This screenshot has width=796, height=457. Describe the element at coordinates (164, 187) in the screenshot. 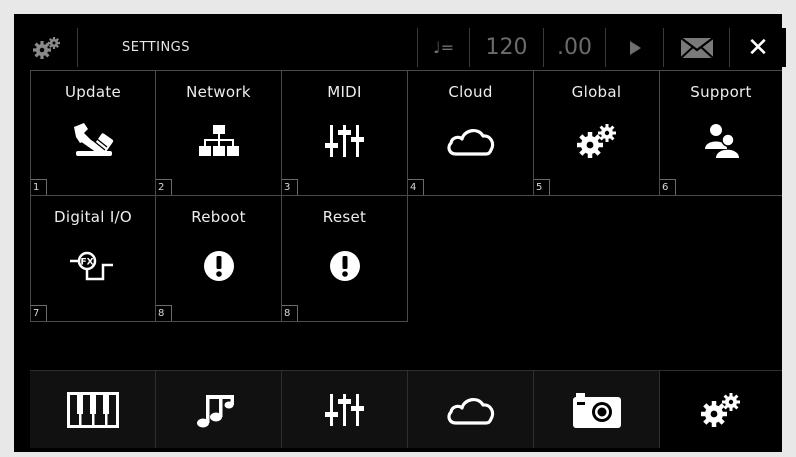

I see `tile-number: 2` at that location.